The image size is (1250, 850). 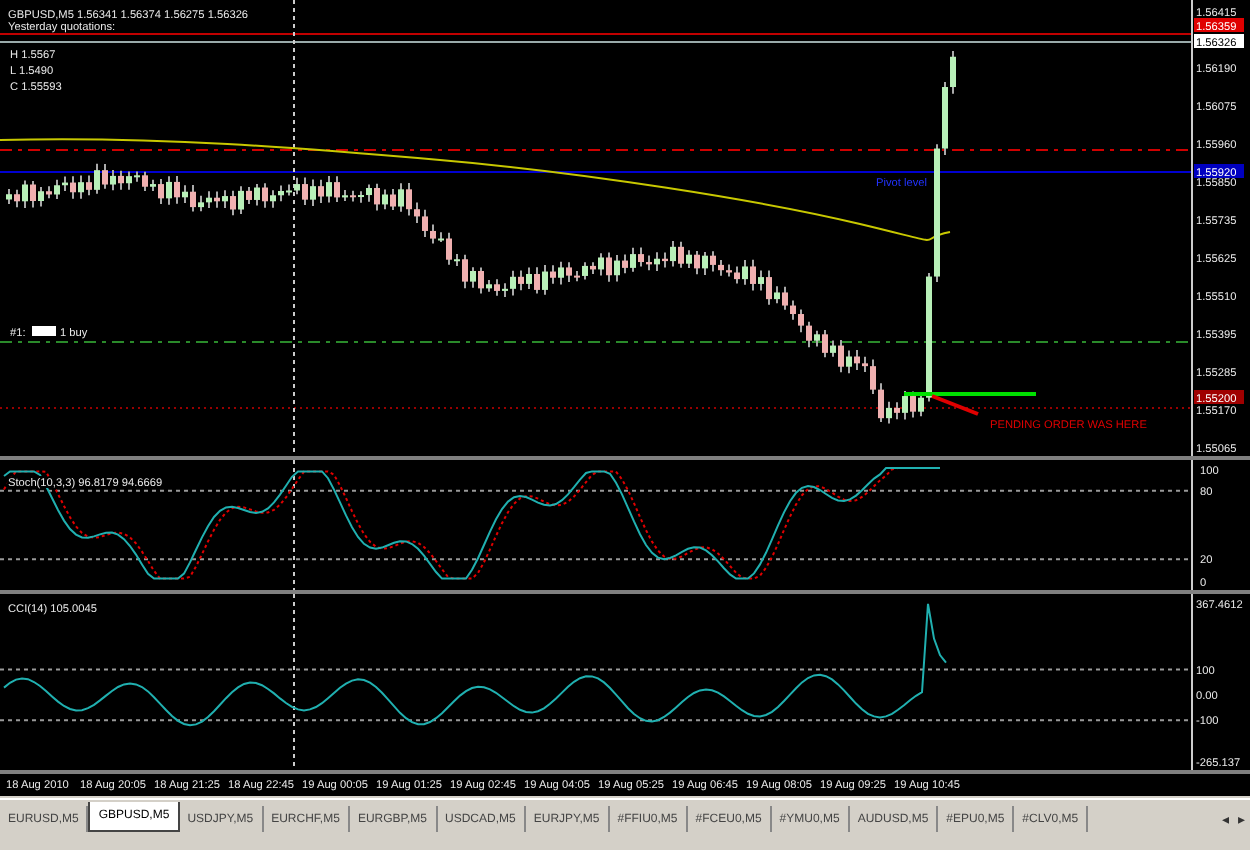 What do you see at coordinates (294, 525) in the screenshot?
I see `cursor-line` at bounding box center [294, 525].